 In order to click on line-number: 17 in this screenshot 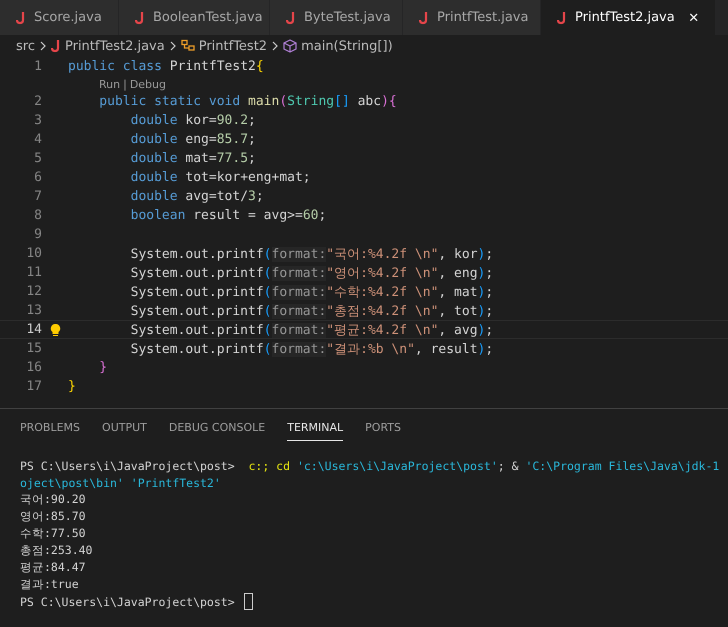, I will do `click(33, 386)`.